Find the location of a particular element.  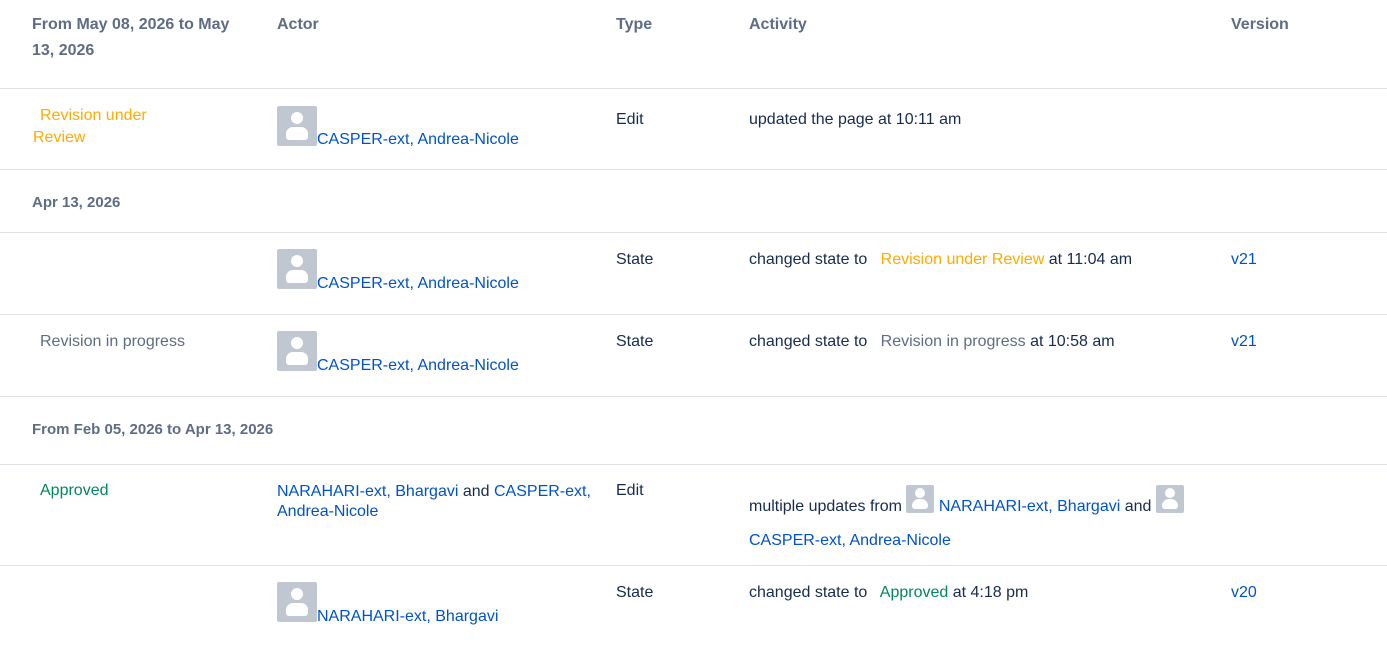

actor-cell: NARAHARI-ext, Bhargavi is located at coordinates (430, 607).